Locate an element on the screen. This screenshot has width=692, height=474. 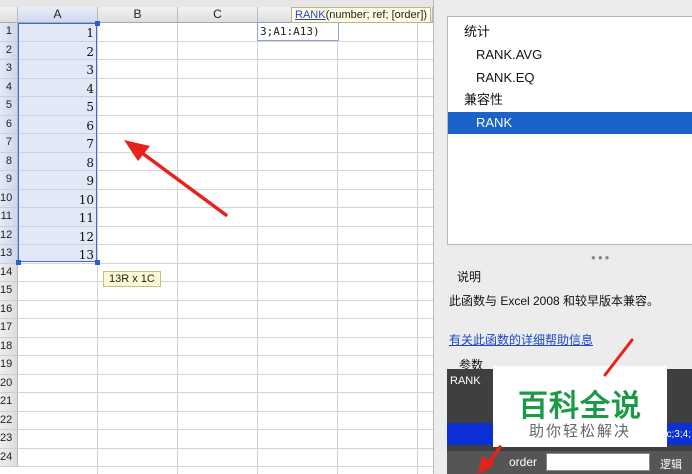
description-heading: 说明 is located at coordinates (469, 277).